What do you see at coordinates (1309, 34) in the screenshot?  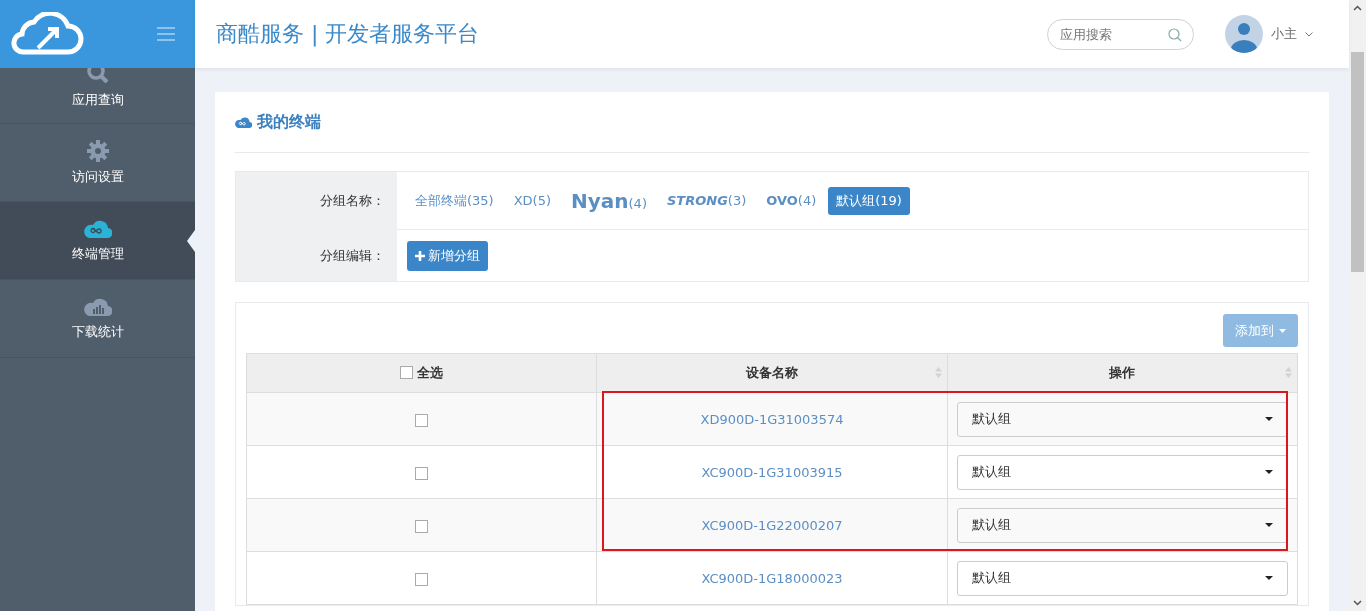 I see `chevron-down-icon` at bounding box center [1309, 34].